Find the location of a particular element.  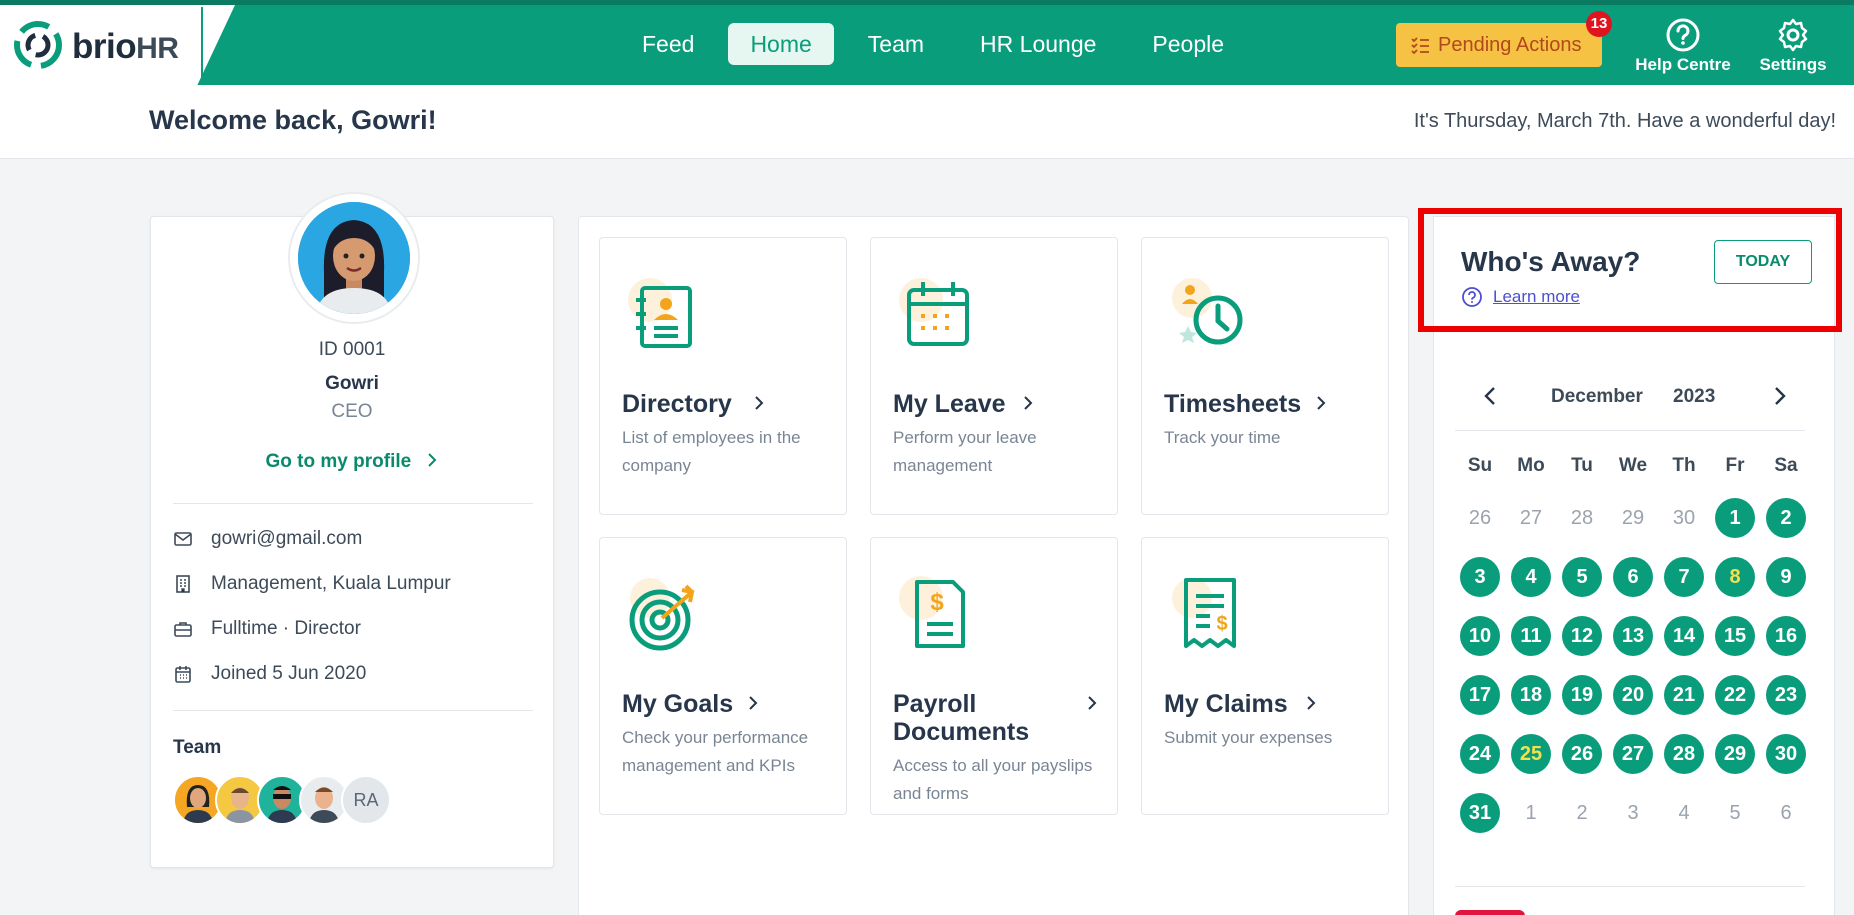

calendar-day: 16 is located at coordinates (1786, 636).